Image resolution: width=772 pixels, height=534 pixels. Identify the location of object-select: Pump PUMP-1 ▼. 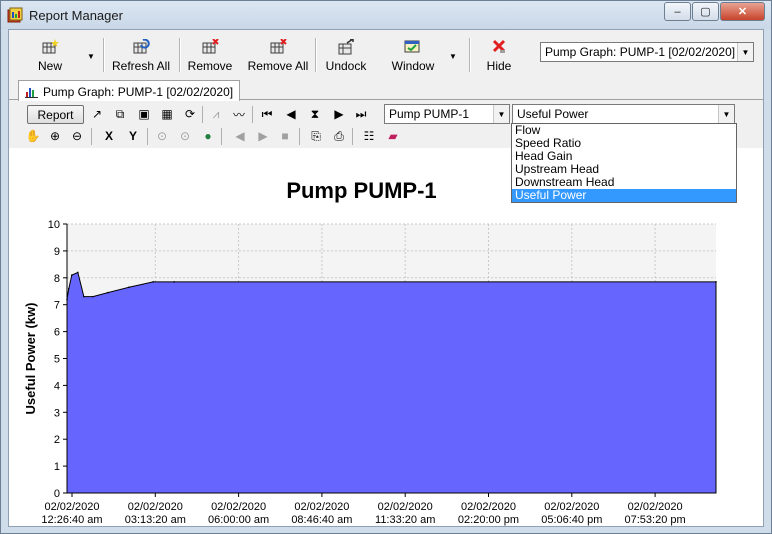
(447, 114).